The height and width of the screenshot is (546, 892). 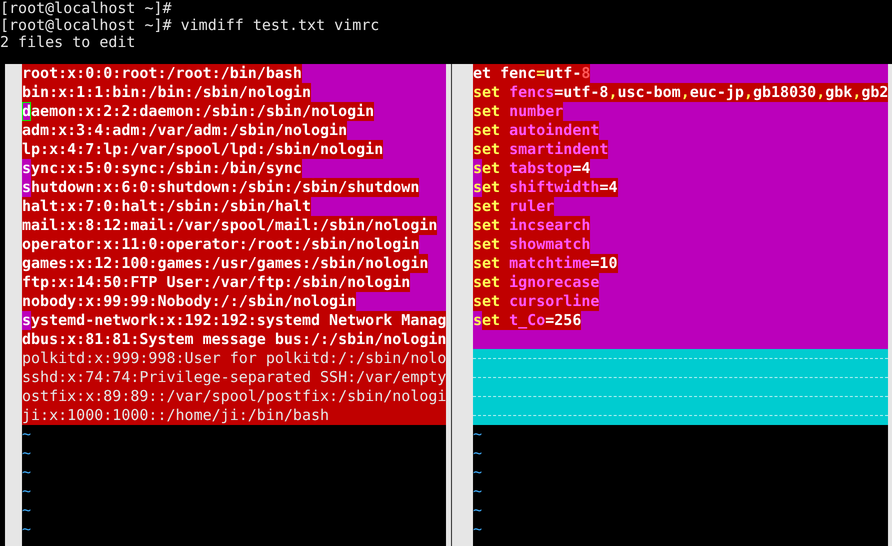 What do you see at coordinates (190, 25) in the screenshot?
I see `terminal-line: [root@localhost ~]# vimdiff test.txt vimrc` at bounding box center [190, 25].